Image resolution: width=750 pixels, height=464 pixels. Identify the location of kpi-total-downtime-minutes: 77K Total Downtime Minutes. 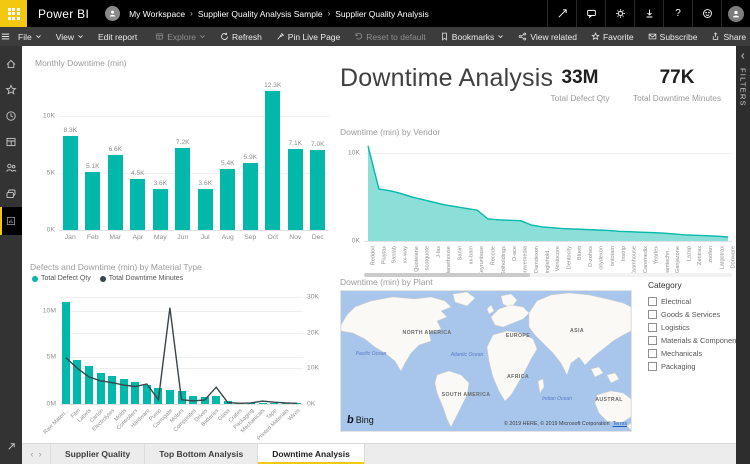
(677, 85).